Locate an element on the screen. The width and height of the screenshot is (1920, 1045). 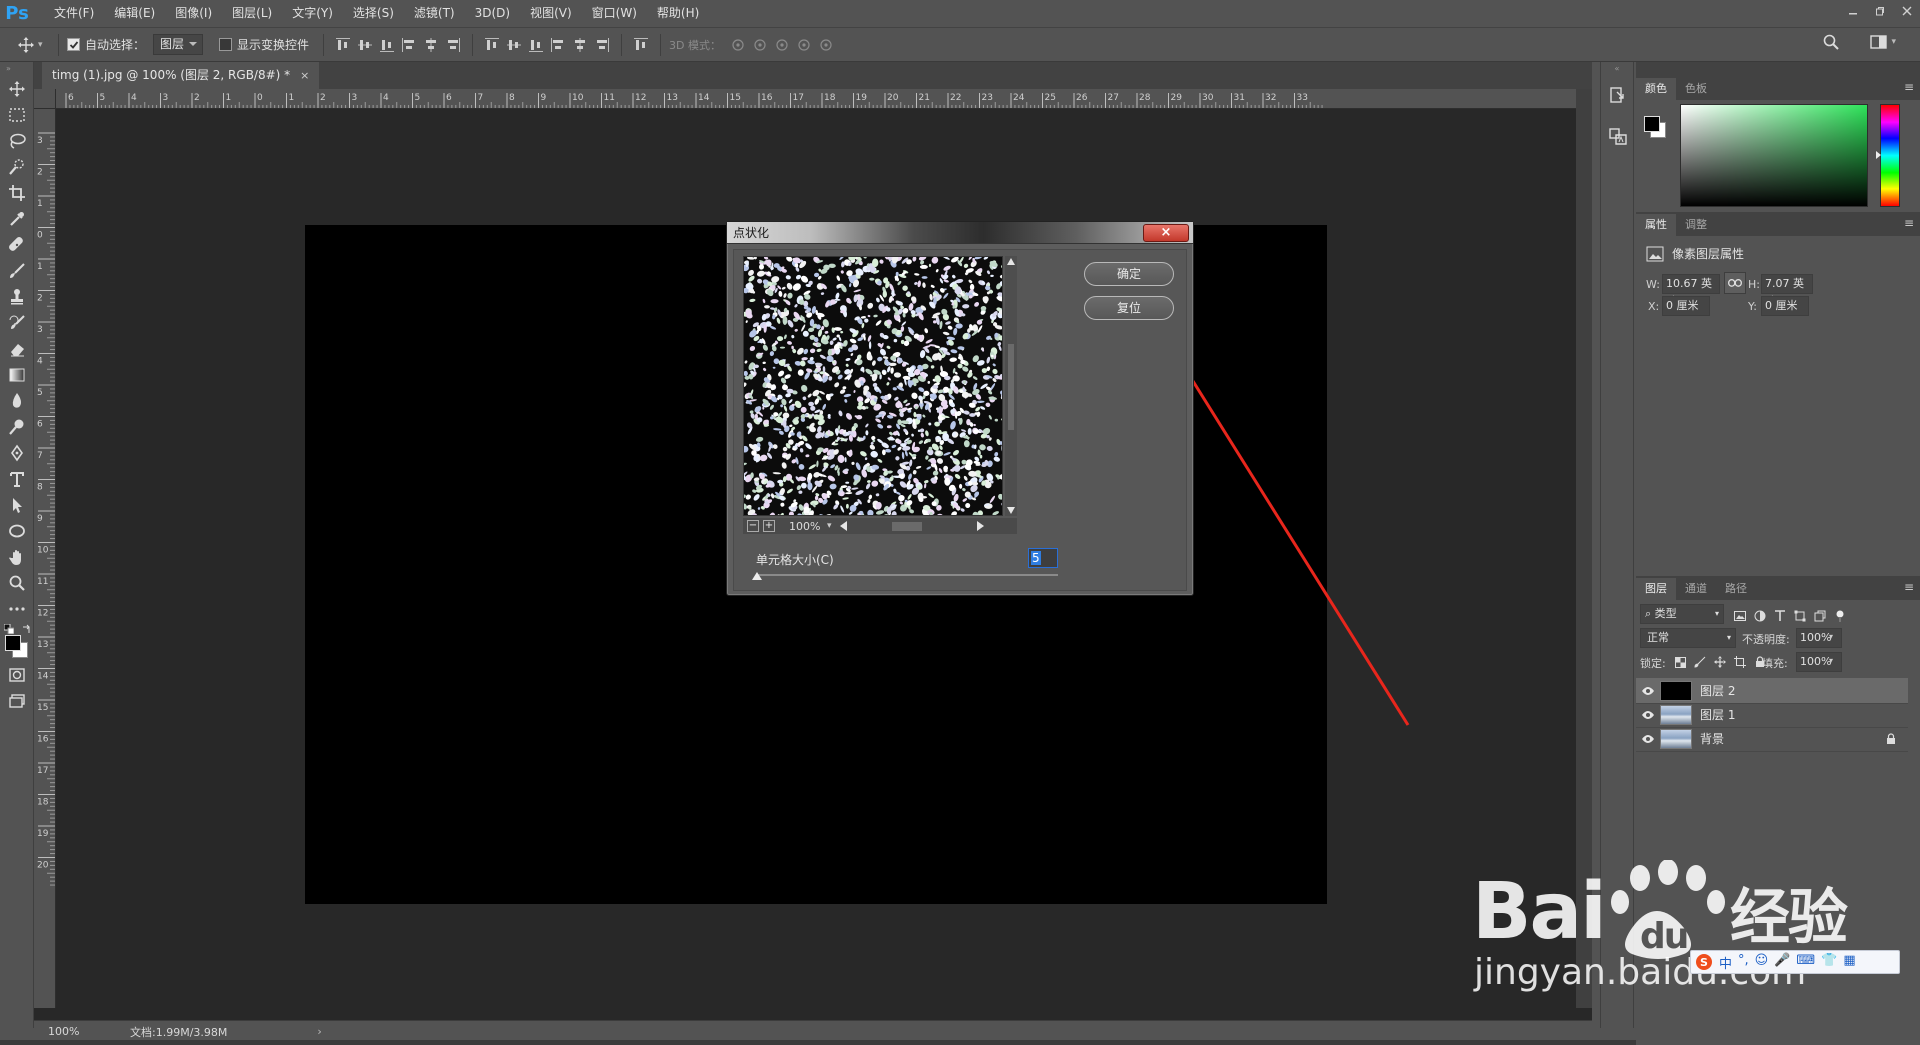
menu-item-2: 图像(I) is located at coordinates (193, 13).